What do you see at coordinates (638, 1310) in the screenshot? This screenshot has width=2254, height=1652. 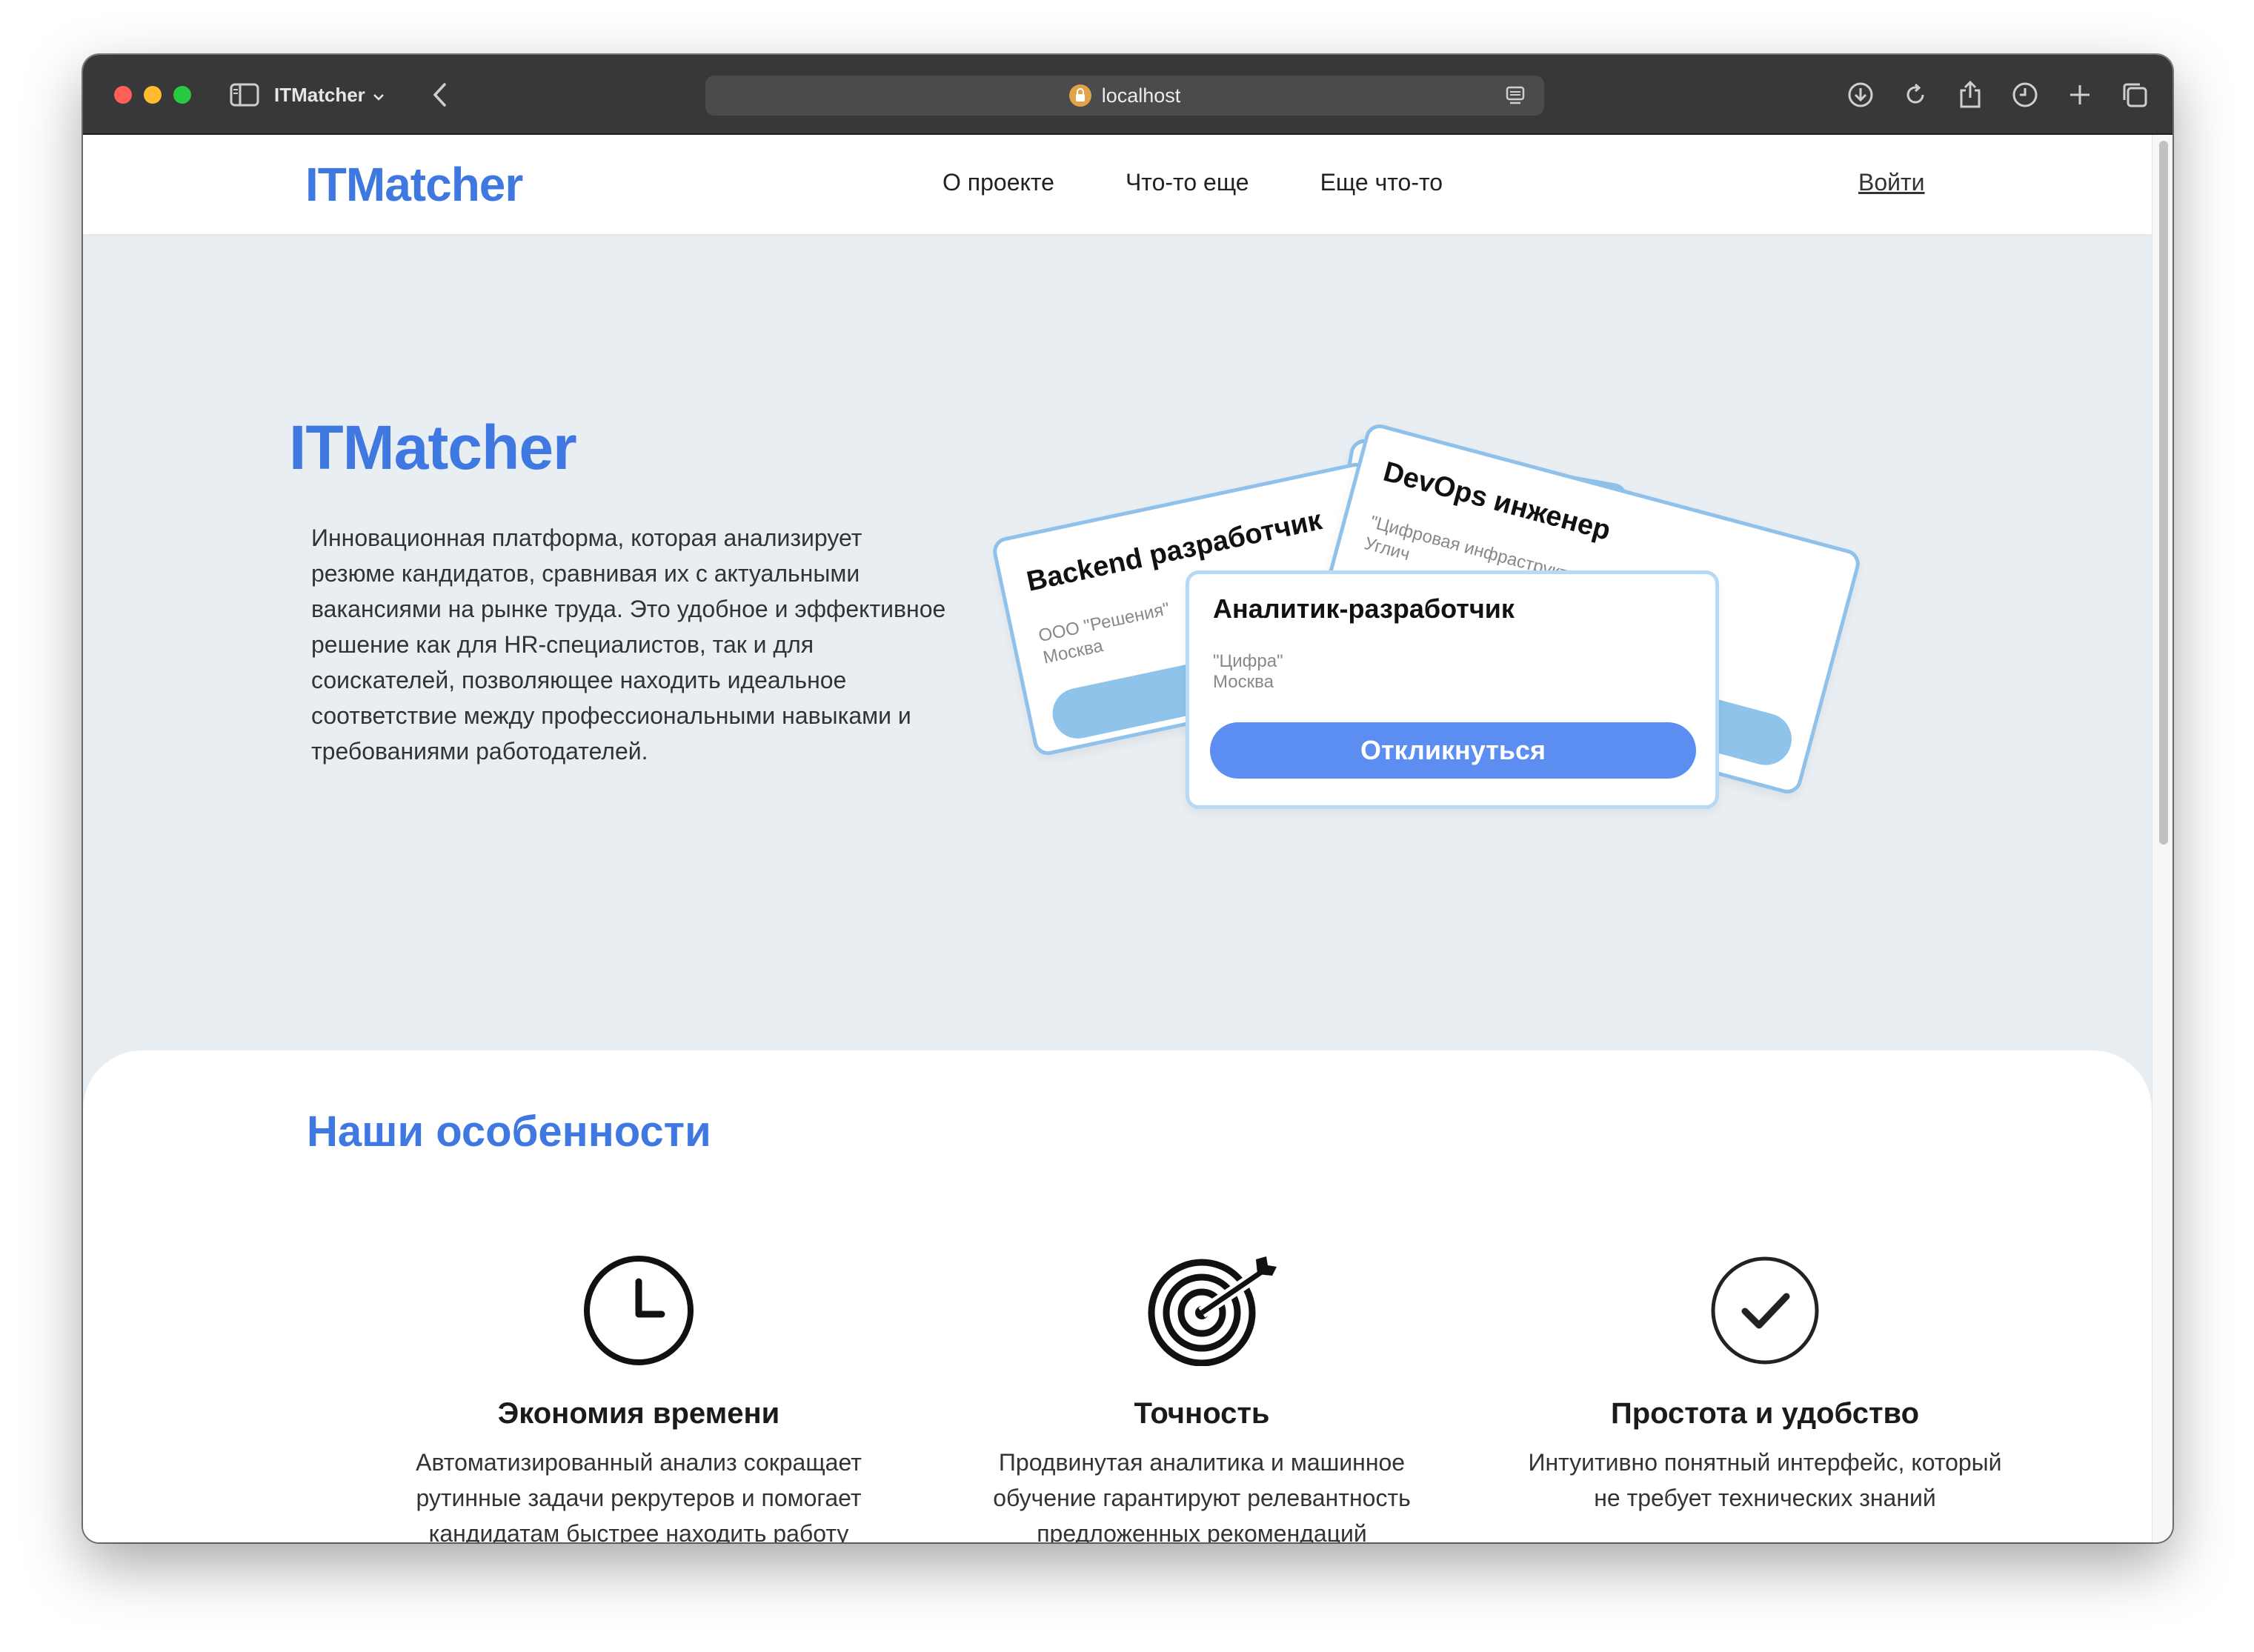 I see `clock-icon` at bounding box center [638, 1310].